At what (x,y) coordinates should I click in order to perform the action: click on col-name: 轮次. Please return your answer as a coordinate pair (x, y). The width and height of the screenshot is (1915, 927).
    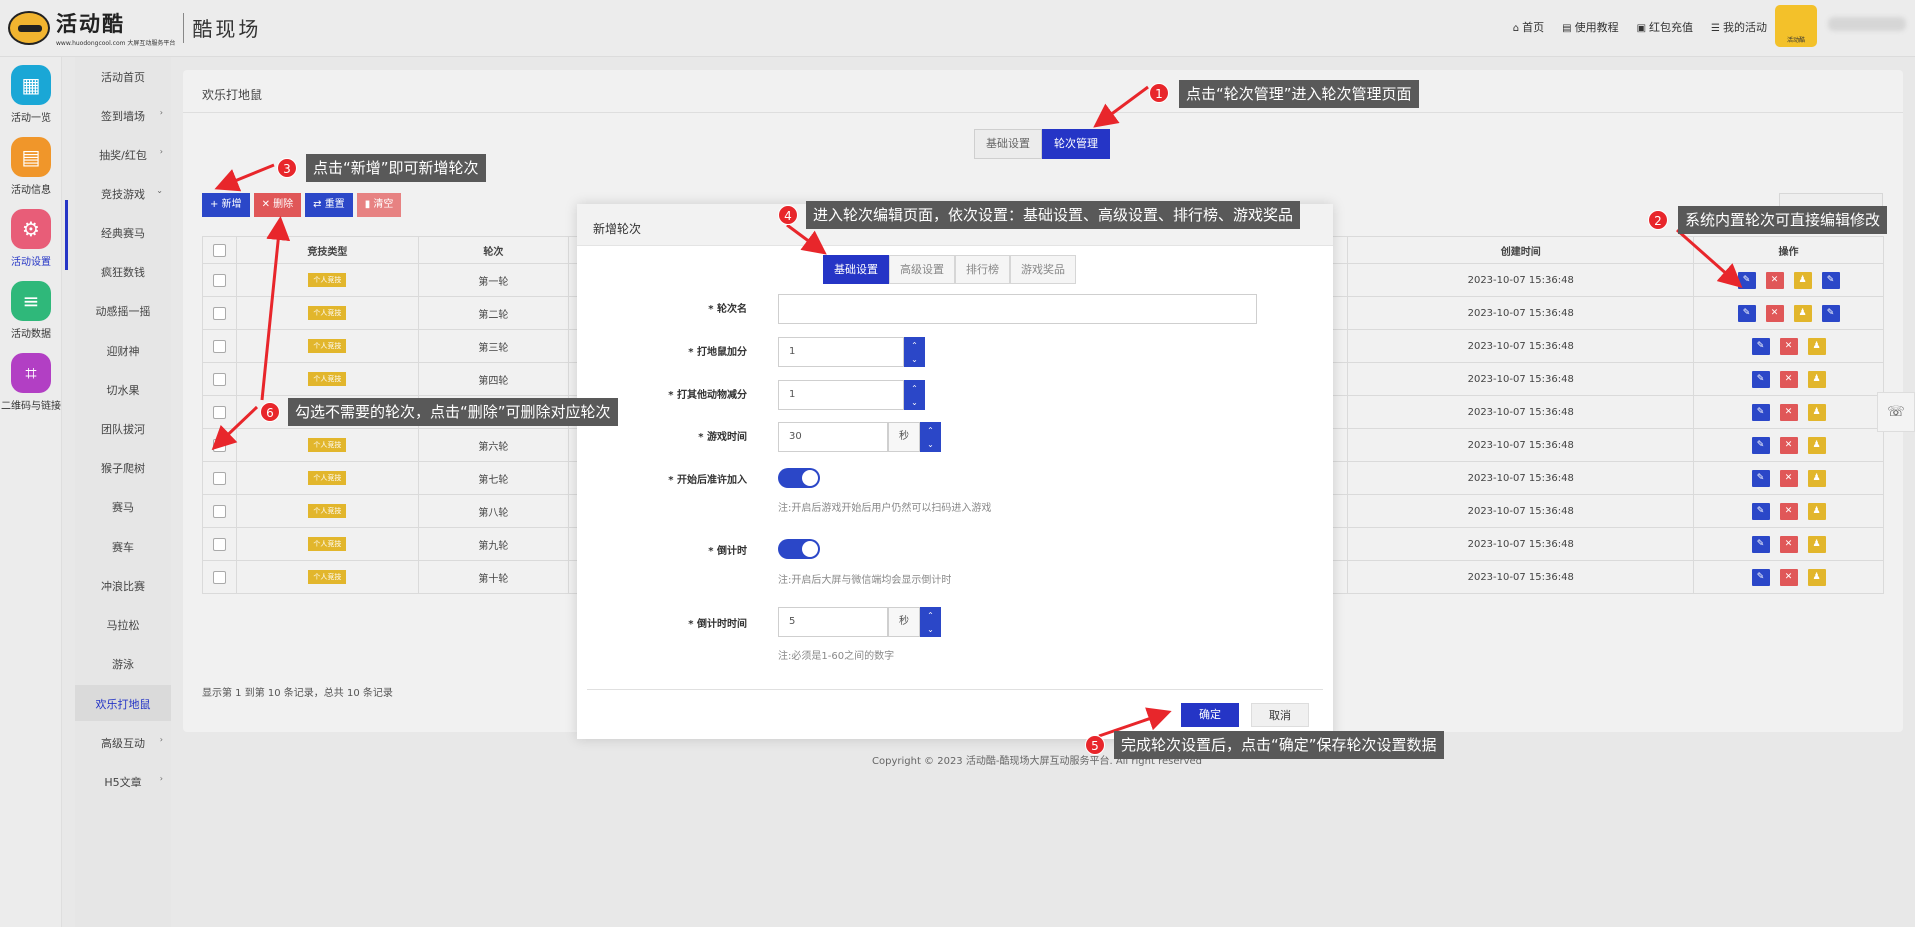
    Looking at the image, I should click on (494, 250).